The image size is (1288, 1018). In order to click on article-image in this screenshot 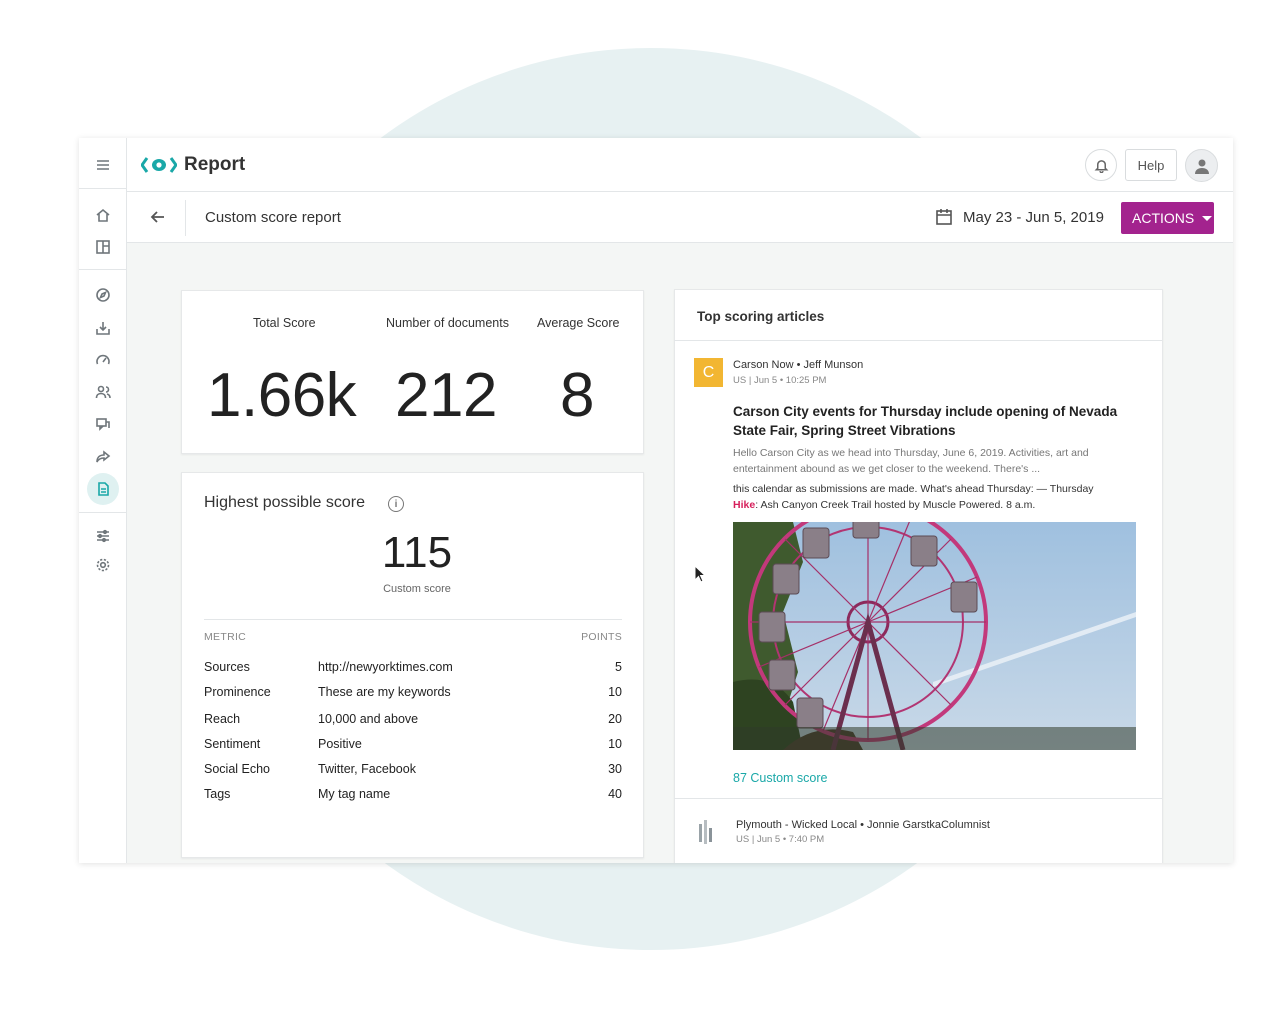, I will do `click(934, 636)`.